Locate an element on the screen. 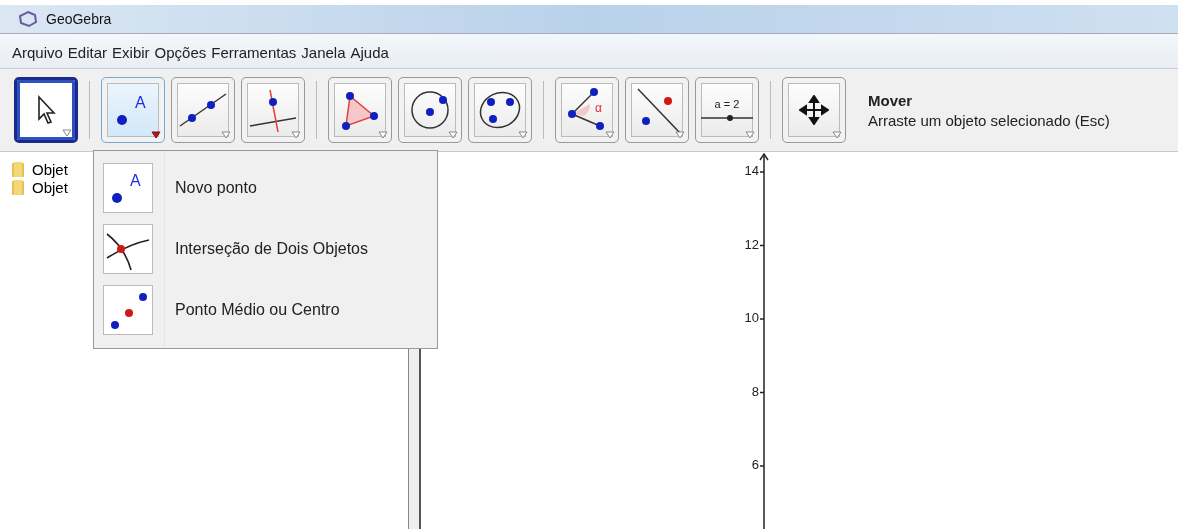 This screenshot has height=529, width=1178. axis-tick-label: 8 is located at coordinates (755, 391).